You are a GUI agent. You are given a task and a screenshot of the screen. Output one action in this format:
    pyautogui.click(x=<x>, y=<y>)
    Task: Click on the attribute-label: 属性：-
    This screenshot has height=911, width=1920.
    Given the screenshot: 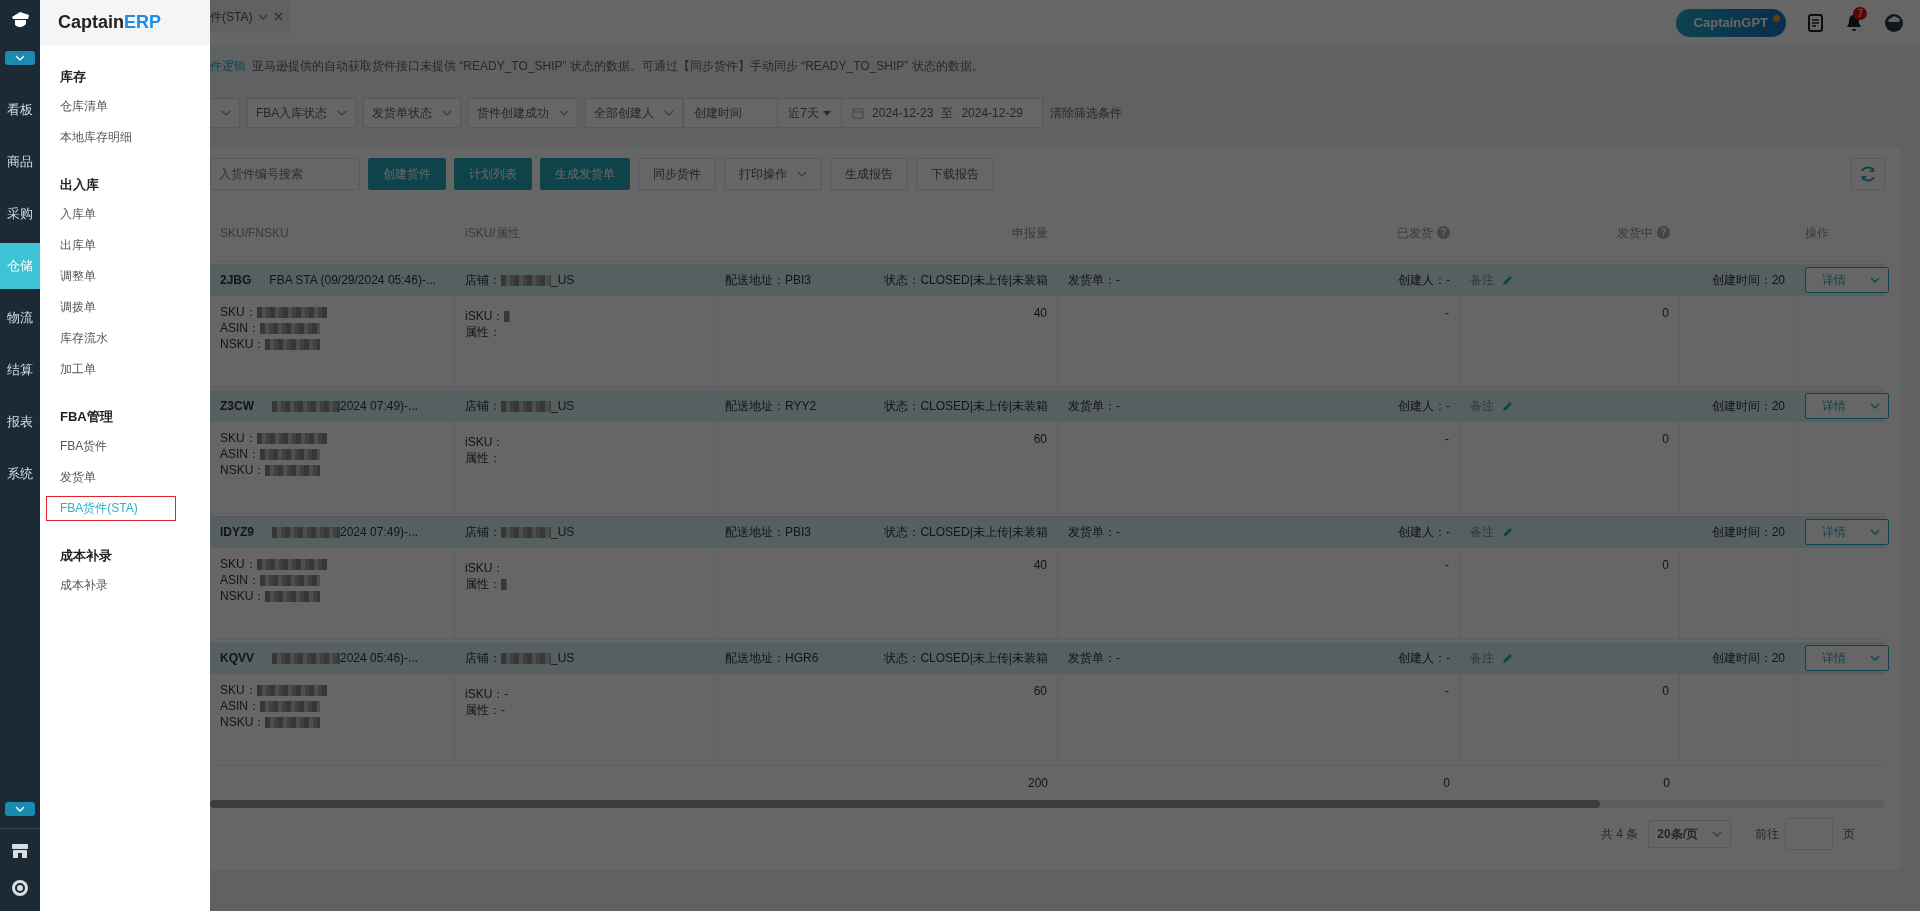 What is the action you would take?
    pyautogui.click(x=485, y=710)
    